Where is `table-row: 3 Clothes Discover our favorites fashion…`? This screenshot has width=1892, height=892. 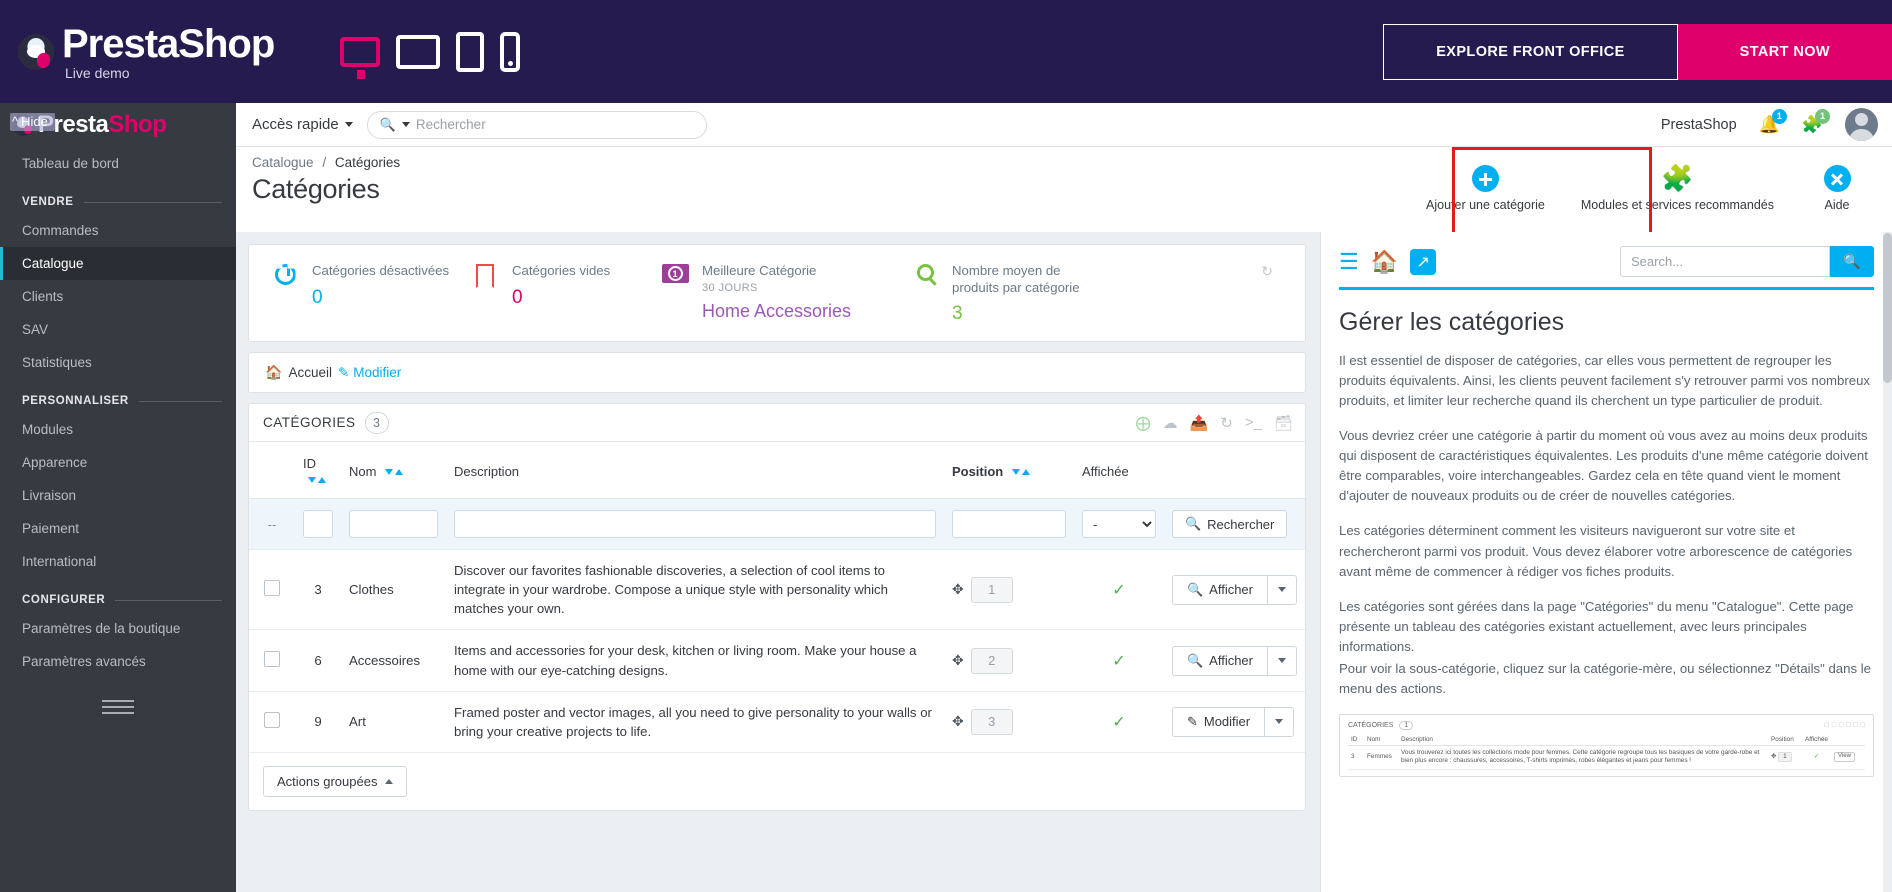
table-row: 3 Clothes Discover our favorites fashion… is located at coordinates (777, 590).